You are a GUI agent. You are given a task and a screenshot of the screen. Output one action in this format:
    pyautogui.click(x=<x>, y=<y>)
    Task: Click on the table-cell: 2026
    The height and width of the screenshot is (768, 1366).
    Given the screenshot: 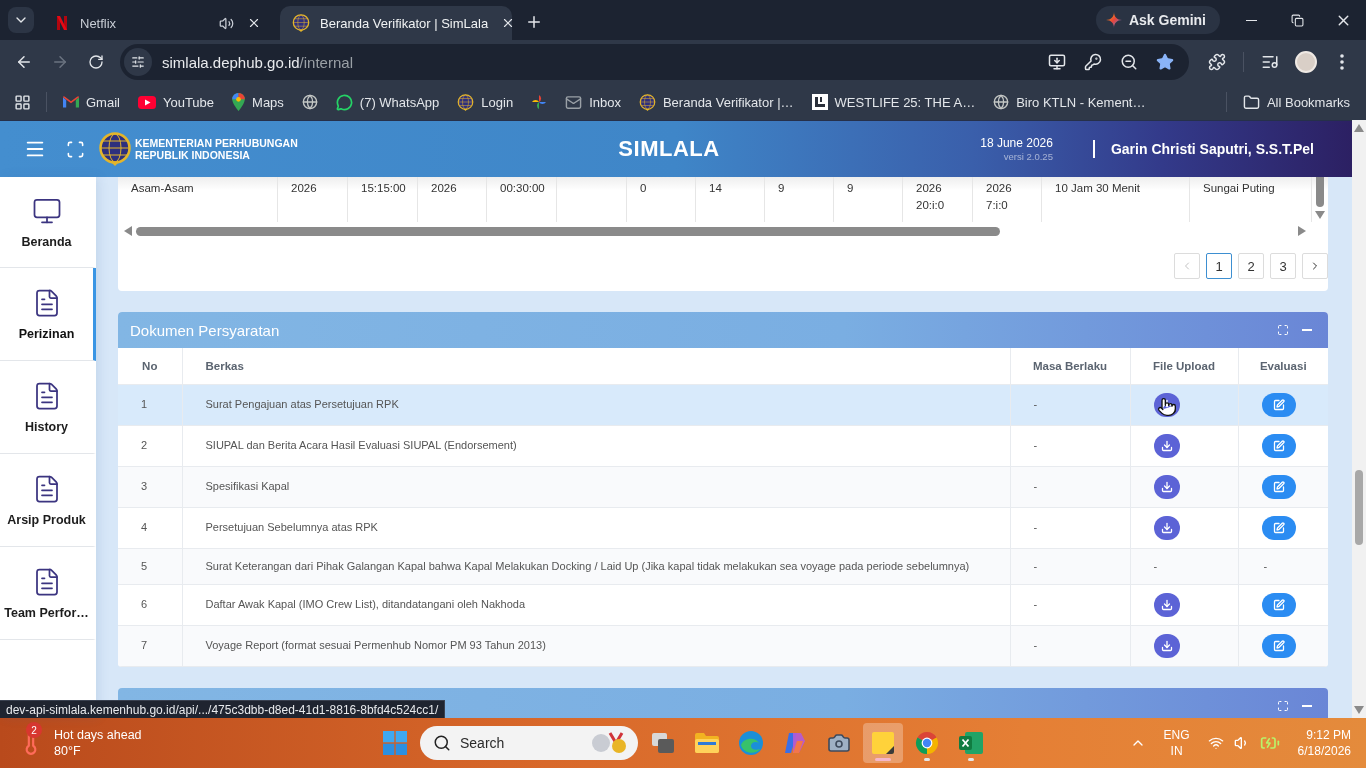 What is the action you would take?
    pyautogui.click(x=313, y=199)
    